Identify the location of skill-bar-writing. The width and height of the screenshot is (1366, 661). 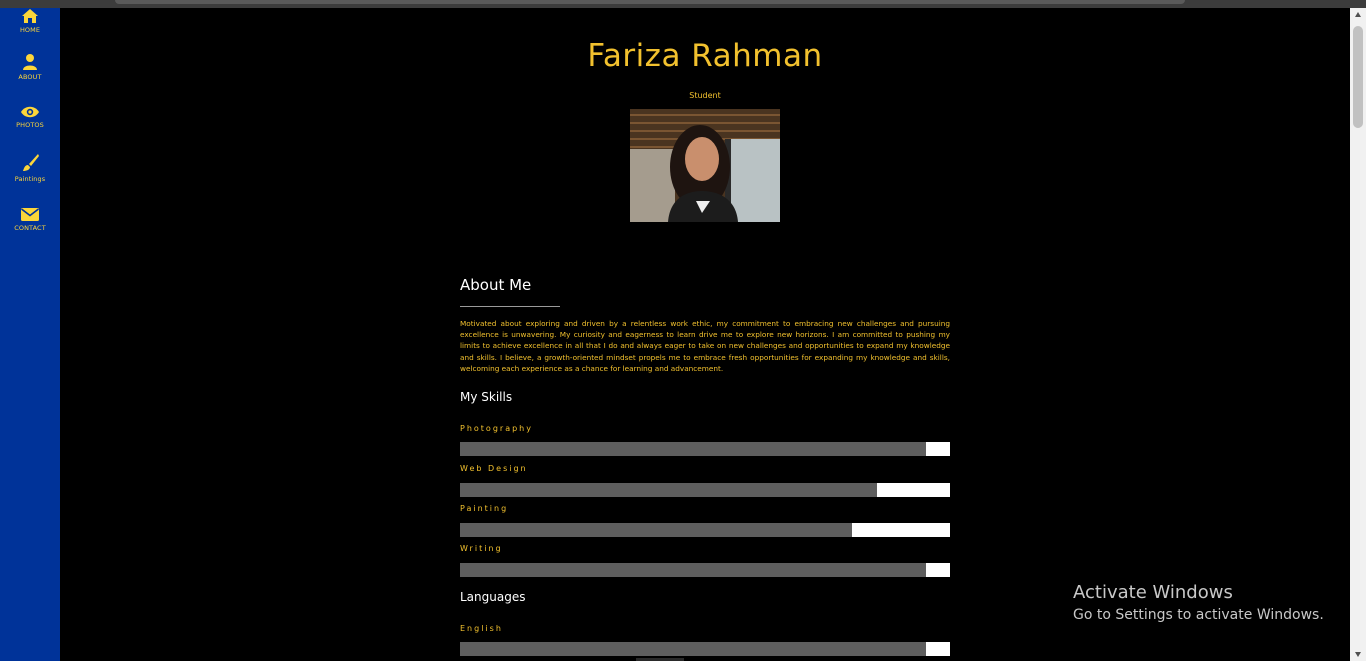
(705, 570).